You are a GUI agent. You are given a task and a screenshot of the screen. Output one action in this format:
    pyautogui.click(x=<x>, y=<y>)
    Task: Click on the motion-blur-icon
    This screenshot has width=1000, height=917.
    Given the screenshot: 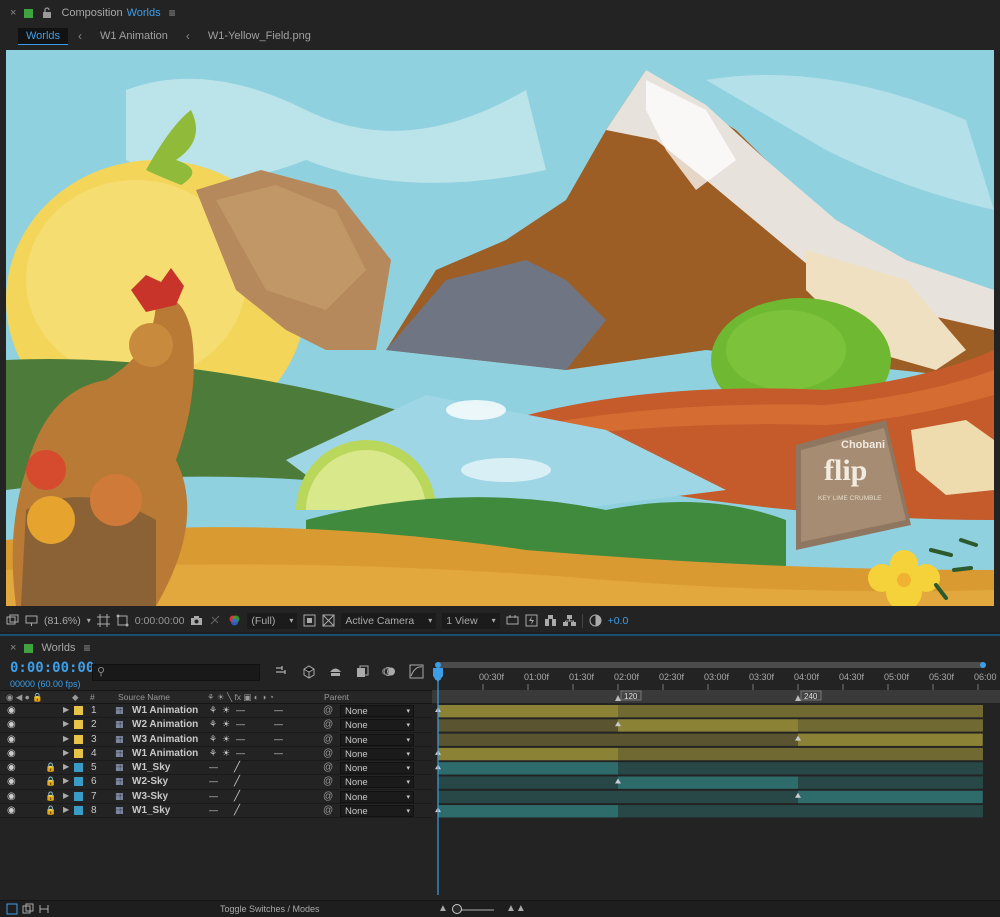 What is the action you would take?
    pyautogui.click(x=389, y=671)
    